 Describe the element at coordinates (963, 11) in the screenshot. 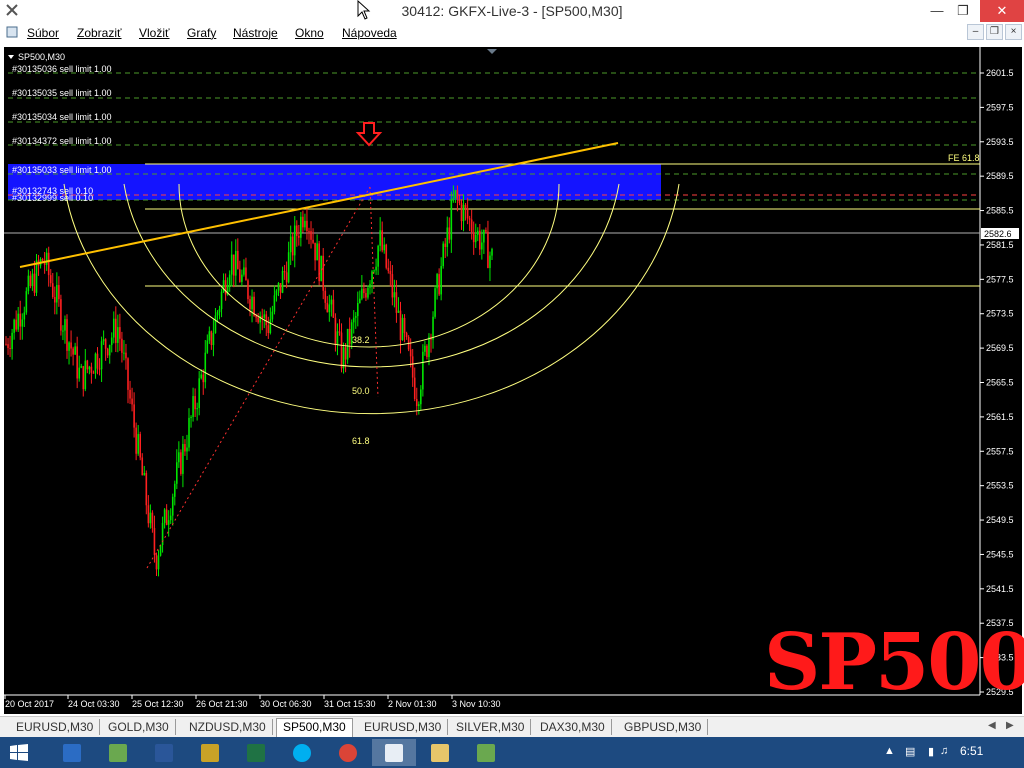

I see `restore-button: ❐` at that location.